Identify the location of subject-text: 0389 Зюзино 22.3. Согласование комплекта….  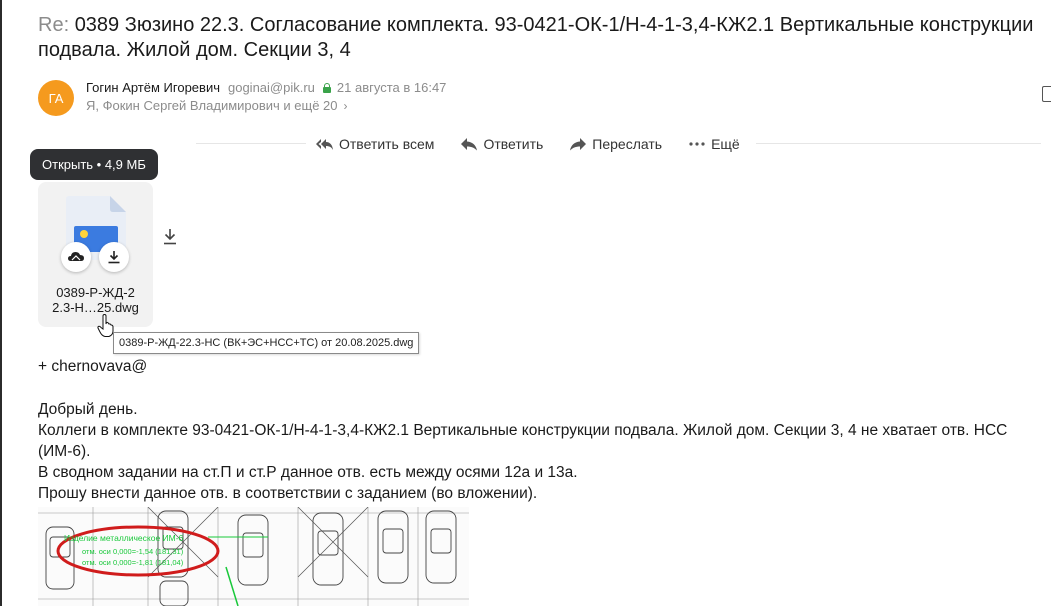
(536, 37).